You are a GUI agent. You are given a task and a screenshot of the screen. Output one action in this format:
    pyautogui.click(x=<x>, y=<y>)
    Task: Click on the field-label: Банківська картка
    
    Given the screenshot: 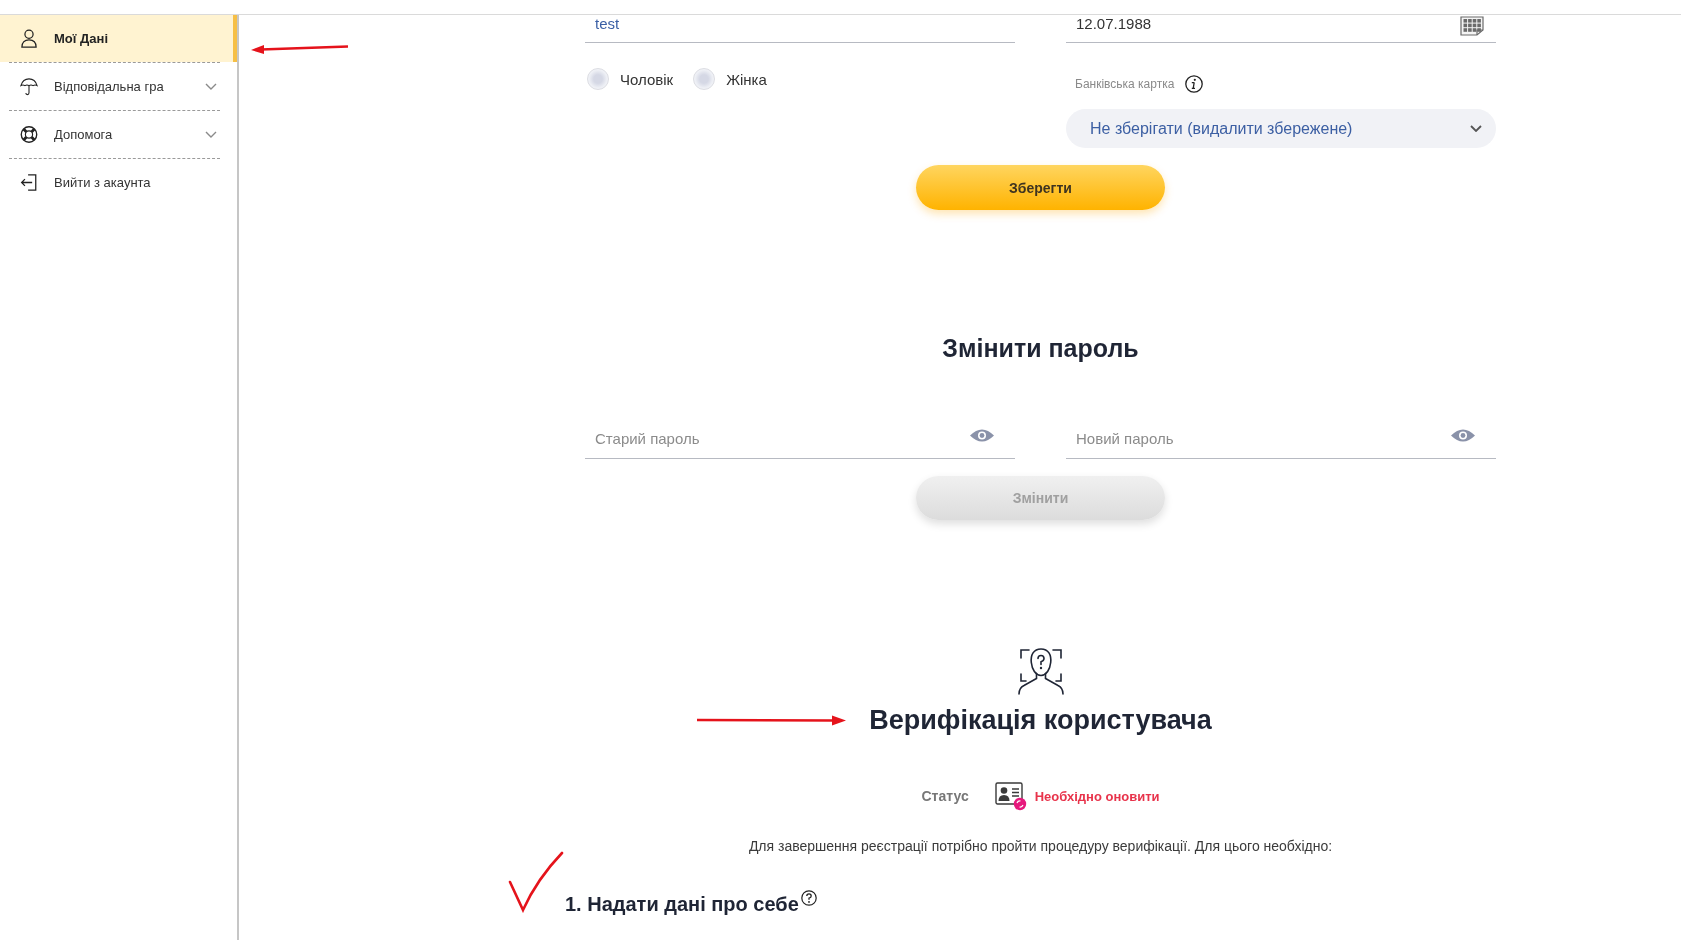 What is the action you would take?
    pyautogui.click(x=1125, y=84)
    